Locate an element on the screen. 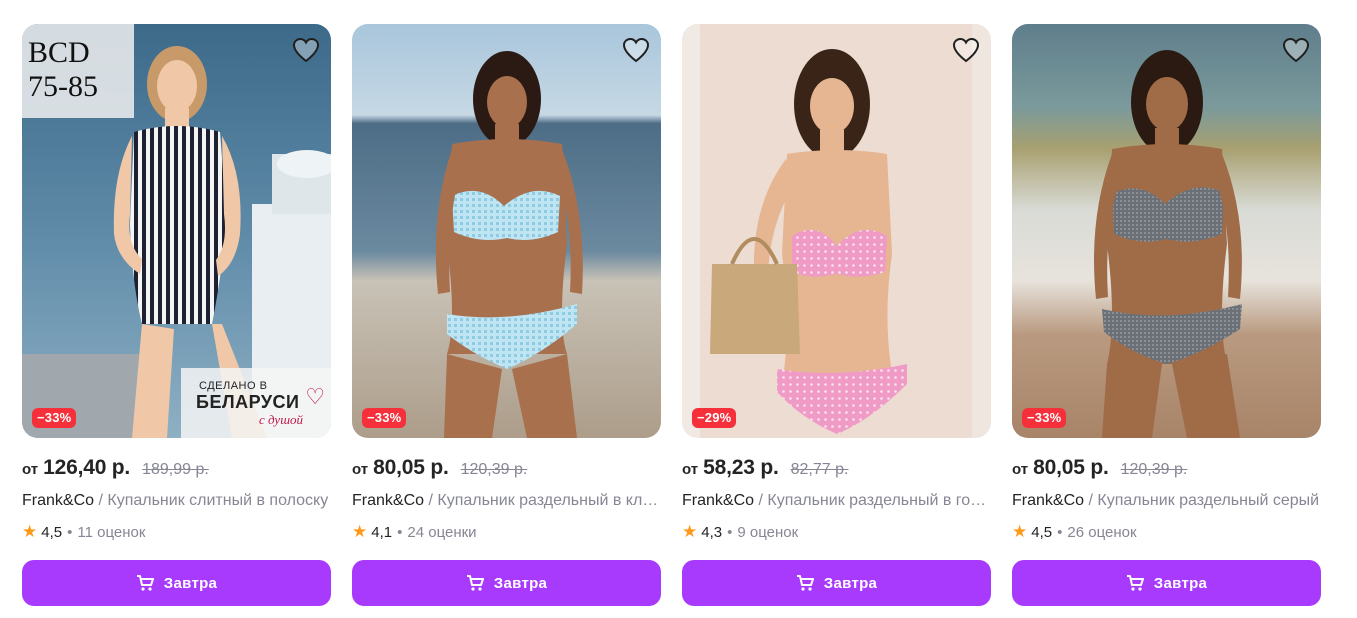 Image resolution: width=1357 pixels, height=618 pixels. rating-row: ★ 4,1 • 24 оценки is located at coordinates (506, 532).